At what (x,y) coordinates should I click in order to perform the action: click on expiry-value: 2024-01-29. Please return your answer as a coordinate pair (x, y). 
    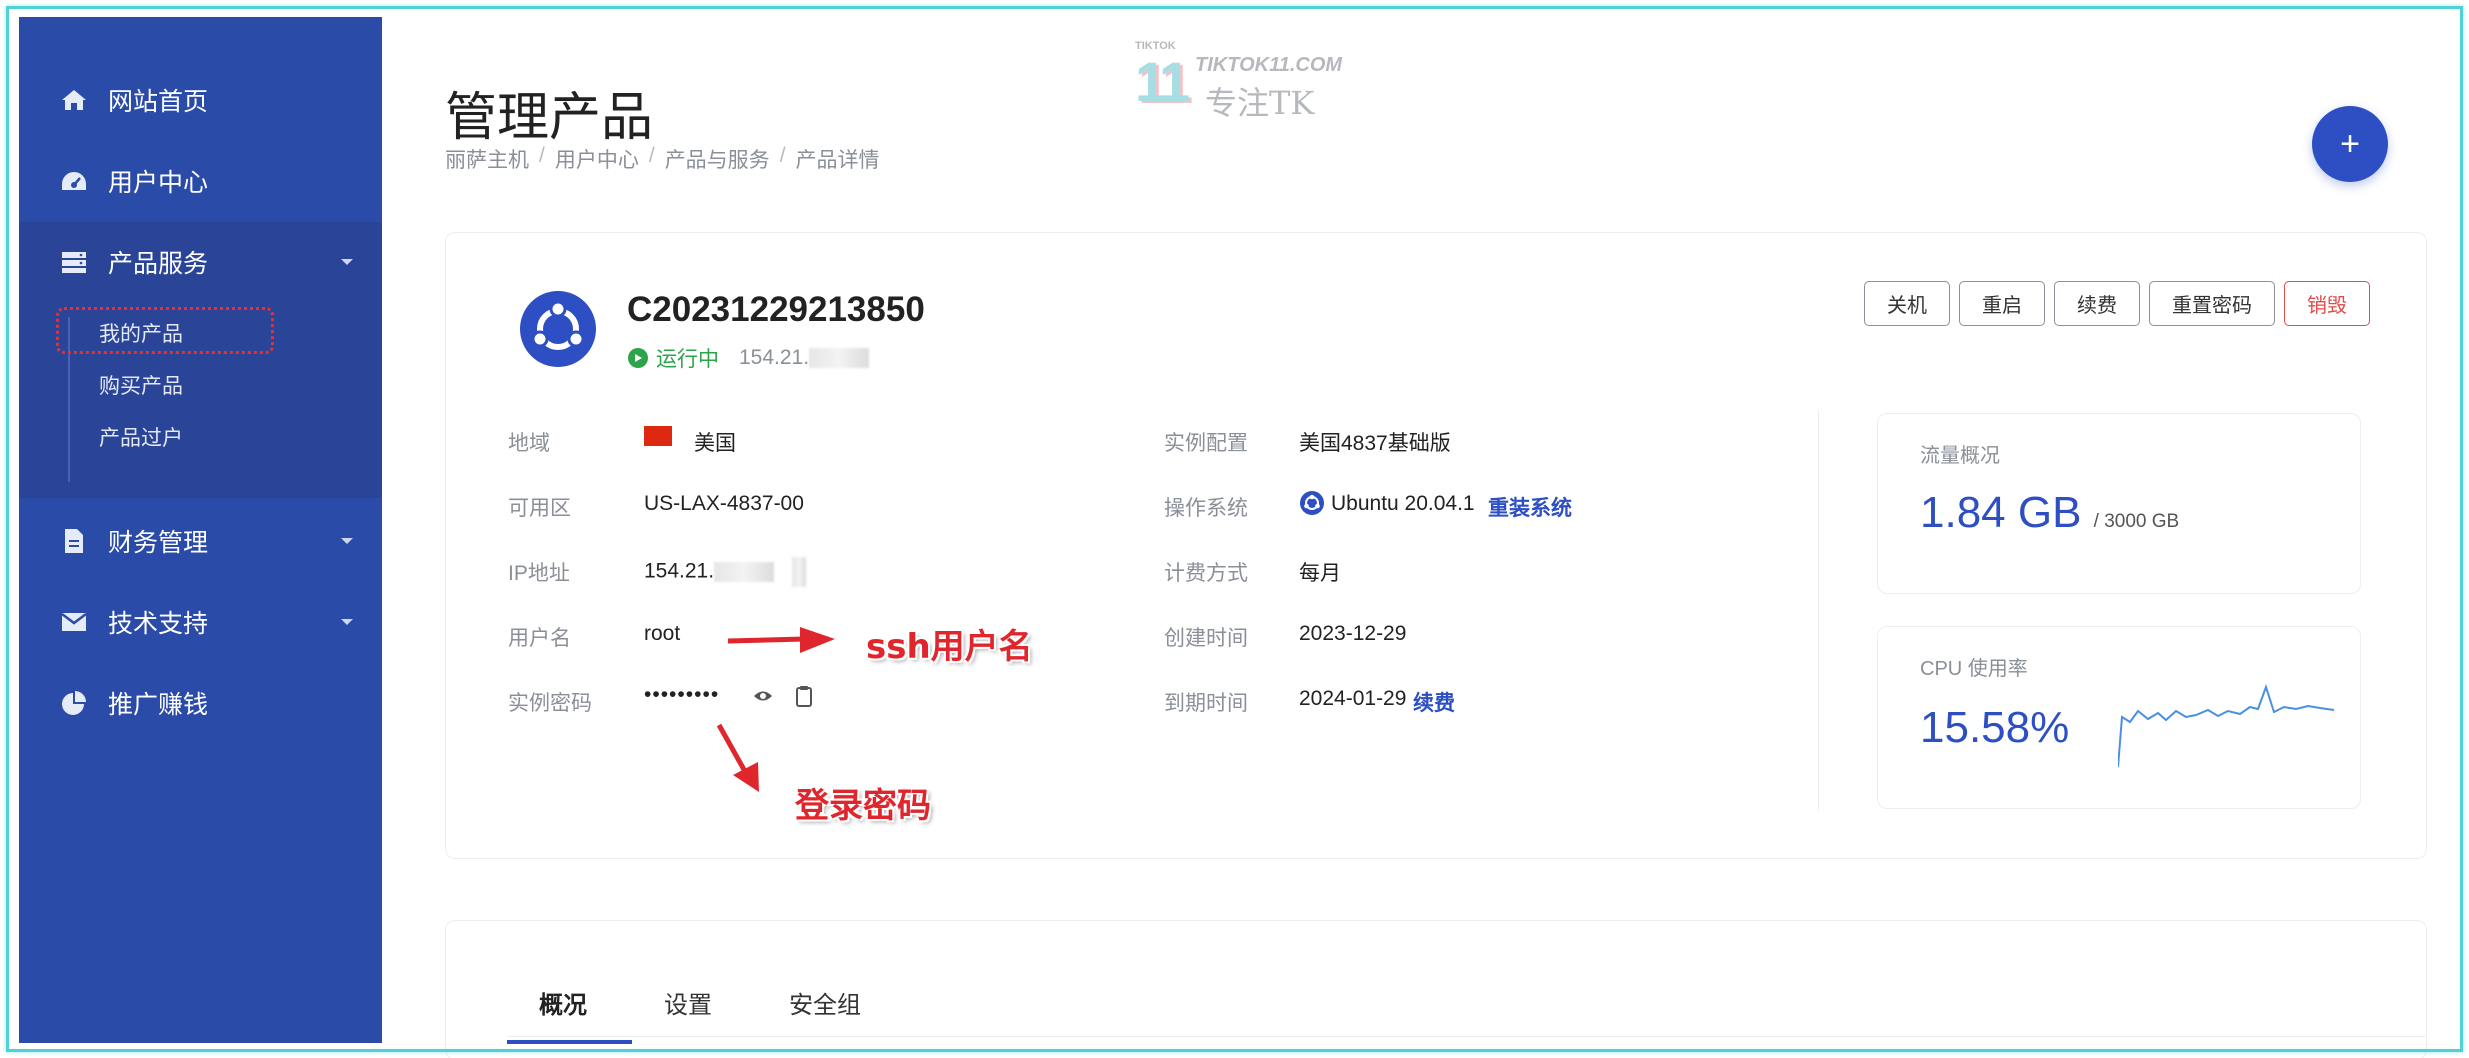
    Looking at the image, I should click on (1353, 698).